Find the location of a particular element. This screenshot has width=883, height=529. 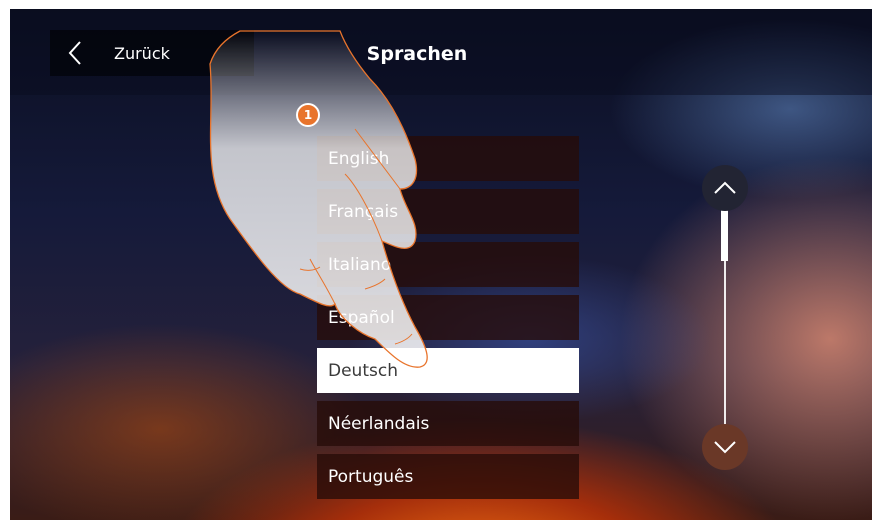

language-item-espanol: Español is located at coordinates (448, 317).